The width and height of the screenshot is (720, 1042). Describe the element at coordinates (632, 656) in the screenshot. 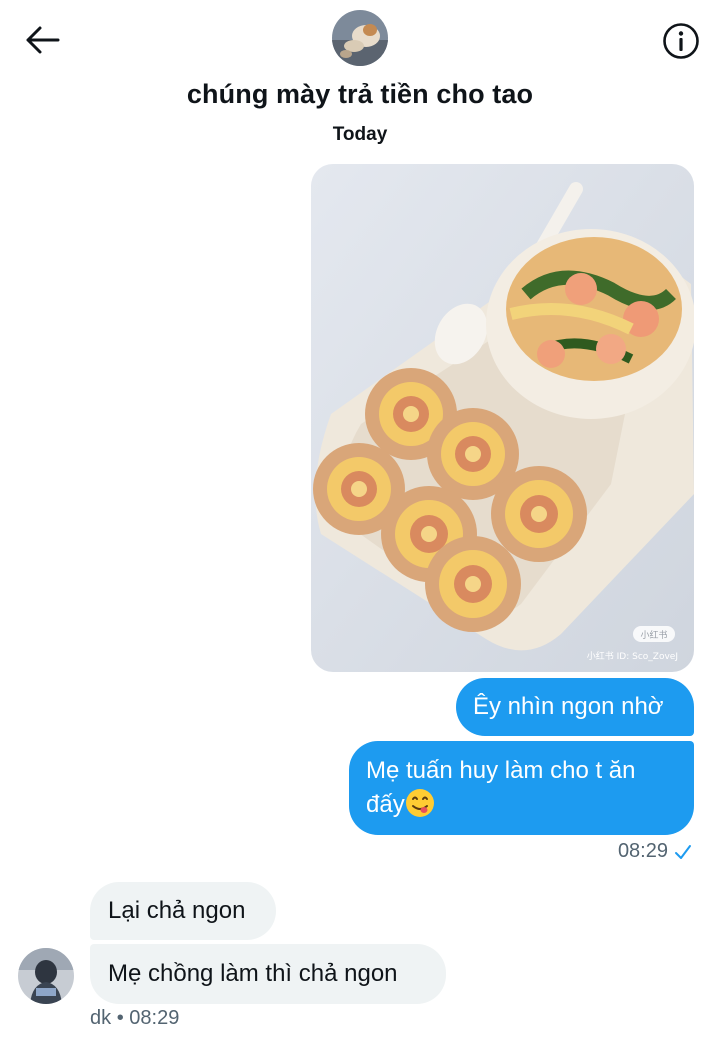

I see `watermark-id: 小红书 ID: Sco_ZoveJ` at that location.